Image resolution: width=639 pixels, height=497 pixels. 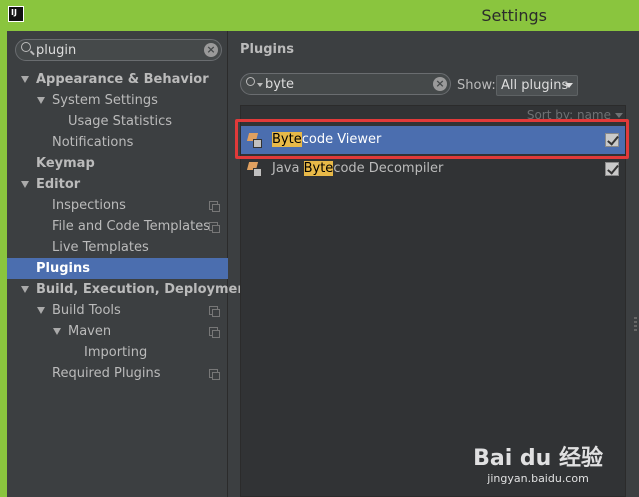 I want to click on watermark-url: jingyan.baidu.com, so click(x=538, y=478).